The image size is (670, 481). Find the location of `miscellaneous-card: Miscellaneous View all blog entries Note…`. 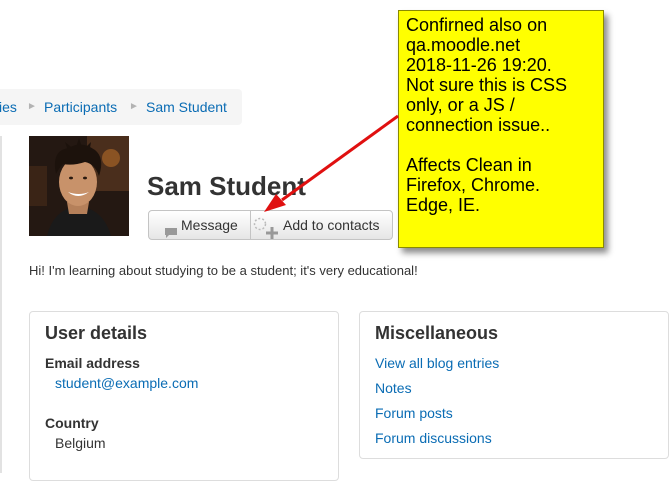

miscellaneous-card: Miscellaneous View all blog entries Note… is located at coordinates (514, 385).